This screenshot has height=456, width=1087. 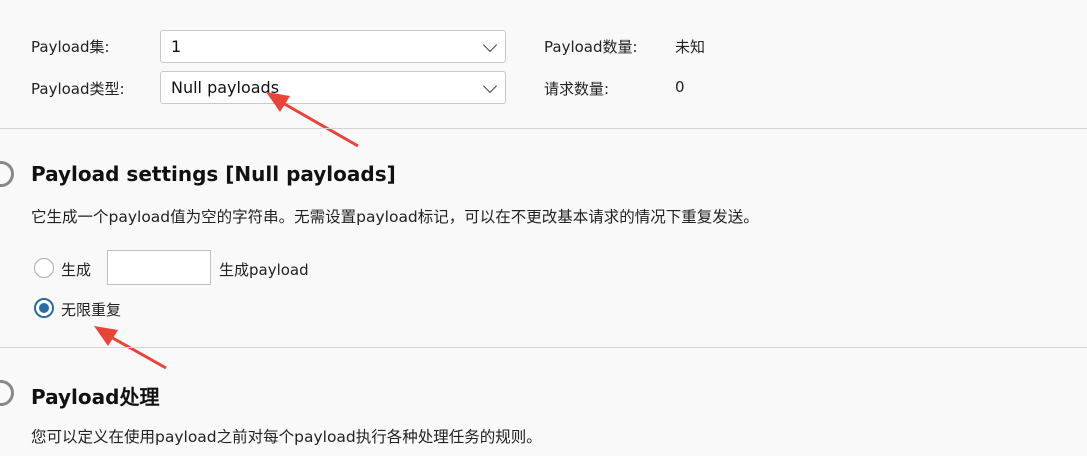 I want to click on annotation-arrow, so click(x=312, y=120).